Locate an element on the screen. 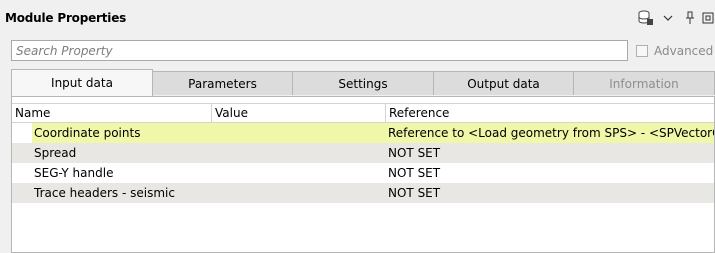  tab-output-data: Output data is located at coordinates (503, 83).